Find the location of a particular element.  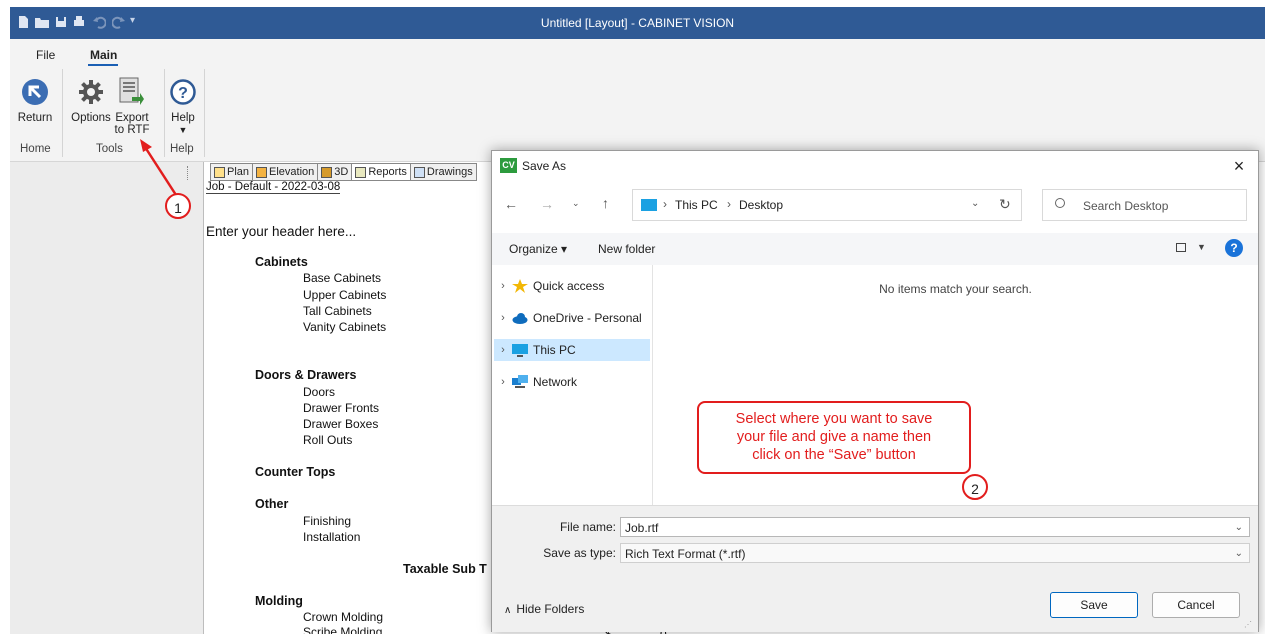

note-line: click on the “Save” button is located at coordinates (834, 455).